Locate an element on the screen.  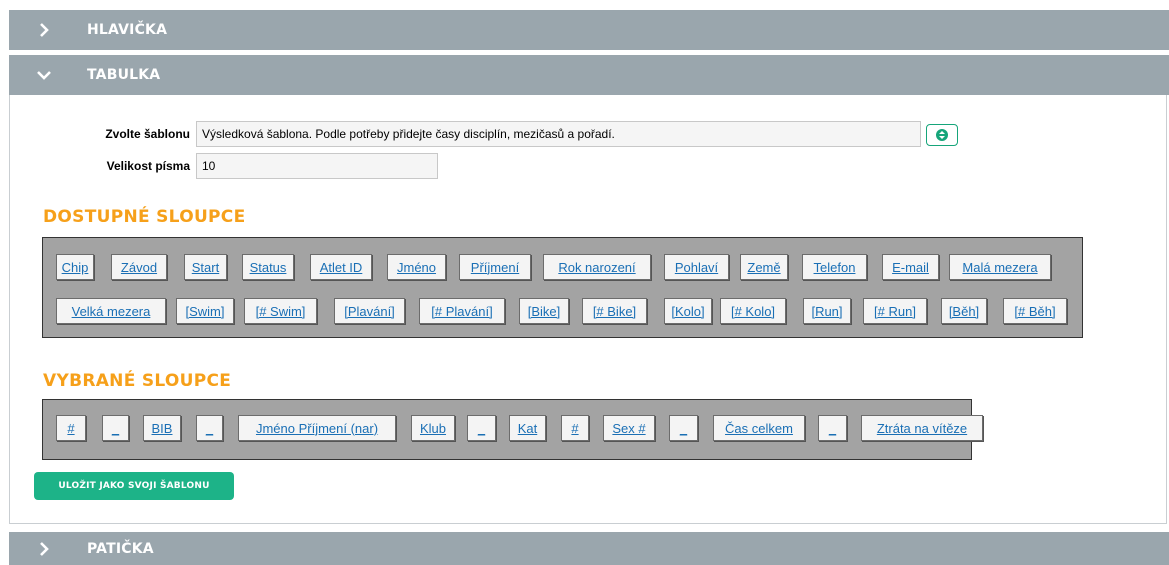
font-size-row: Velikost písma 10 is located at coordinates (249, 166).